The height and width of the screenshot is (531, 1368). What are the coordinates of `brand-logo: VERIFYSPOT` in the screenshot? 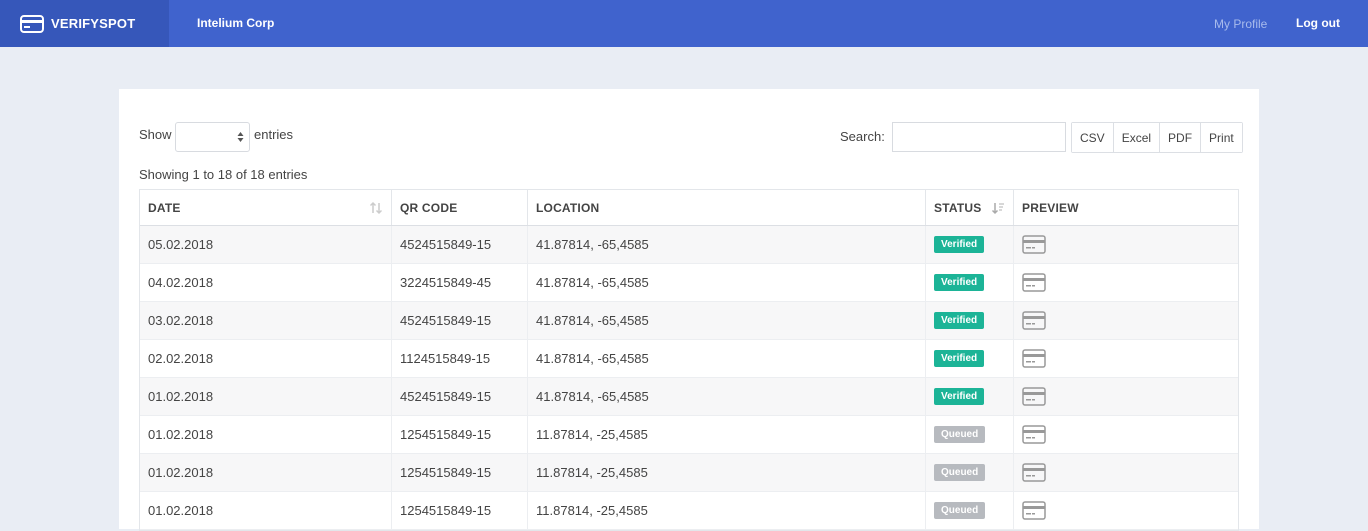 It's located at (84, 23).